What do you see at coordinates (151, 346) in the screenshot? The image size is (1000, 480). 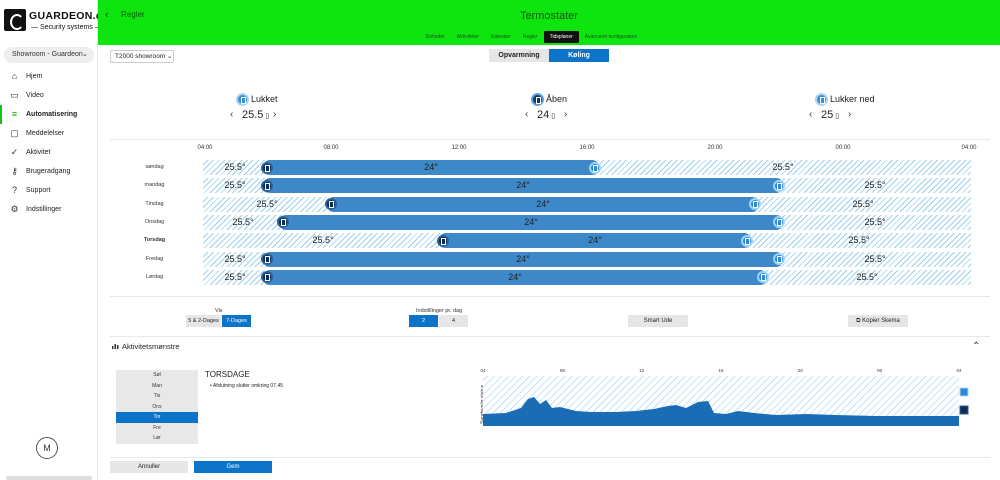 I see `activity-title-text: Aktivitetsmønstre` at bounding box center [151, 346].